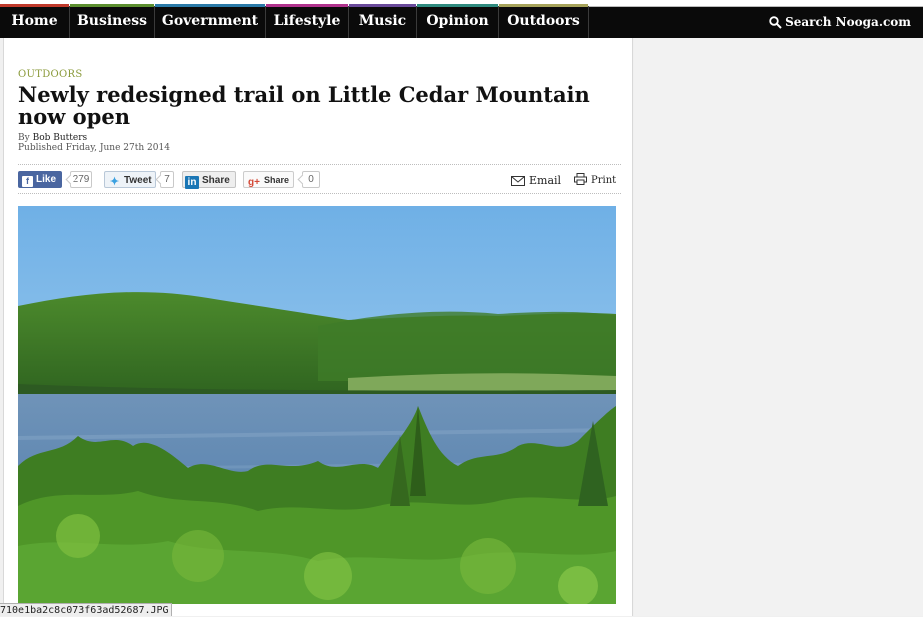  I want to click on nav-item-business: Business, so click(112, 22).